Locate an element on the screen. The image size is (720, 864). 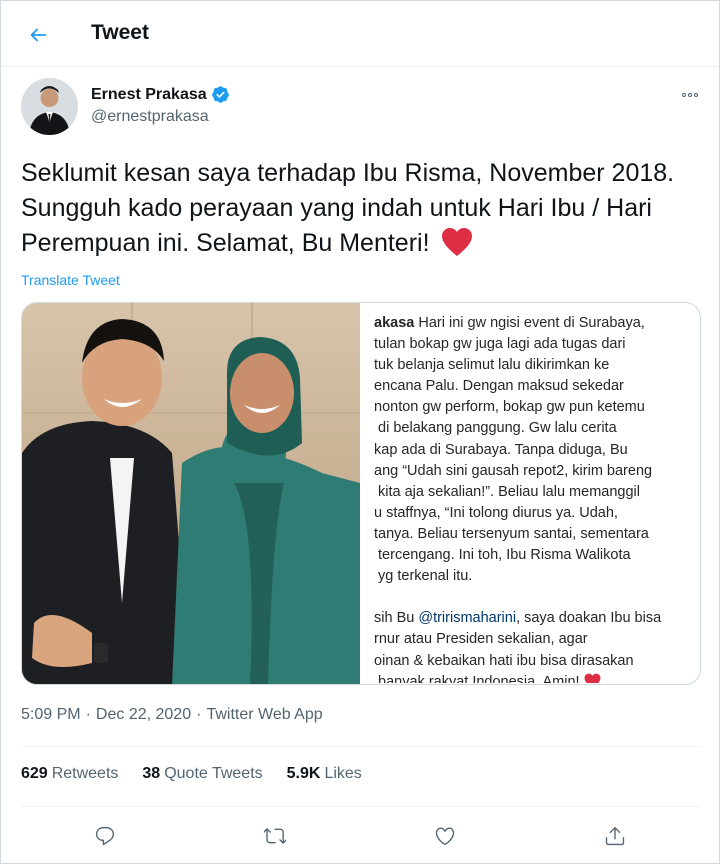
caption-line: , saya doakan Ibu bisa is located at coordinates (589, 618).